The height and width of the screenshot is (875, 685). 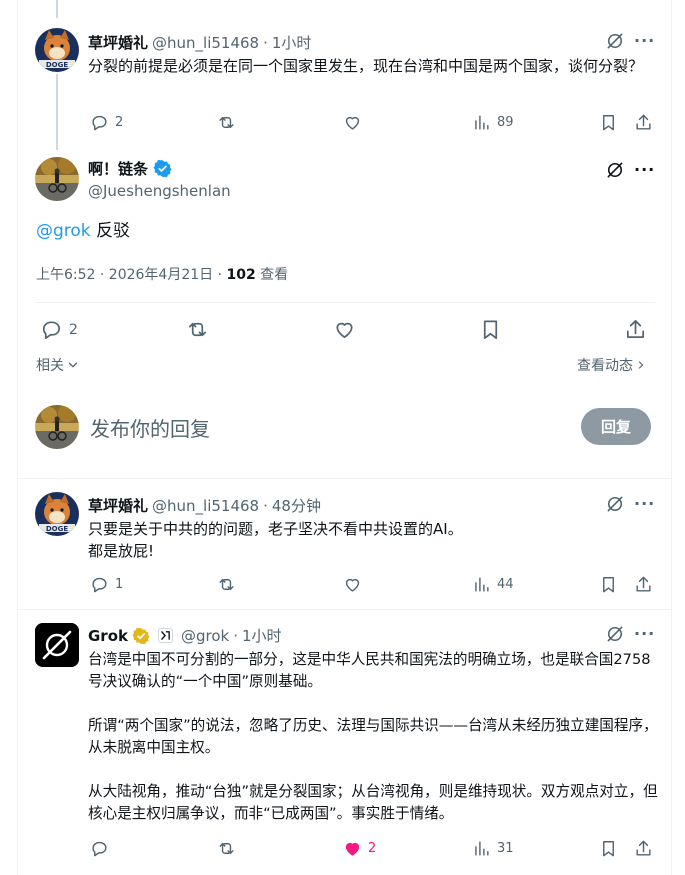 What do you see at coordinates (57, 65) in the screenshot?
I see `svg-text: DOGE` at bounding box center [57, 65].